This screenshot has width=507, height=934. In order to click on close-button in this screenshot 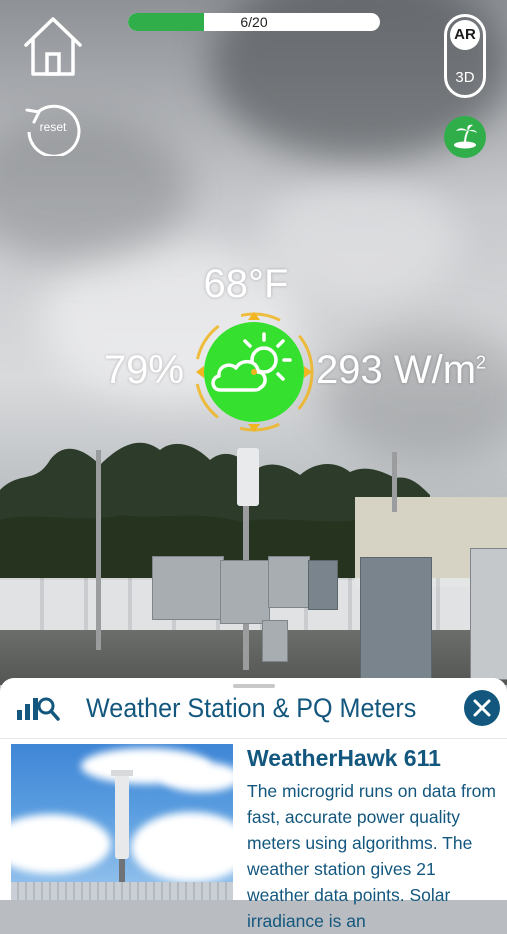, I will do `click(482, 708)`.